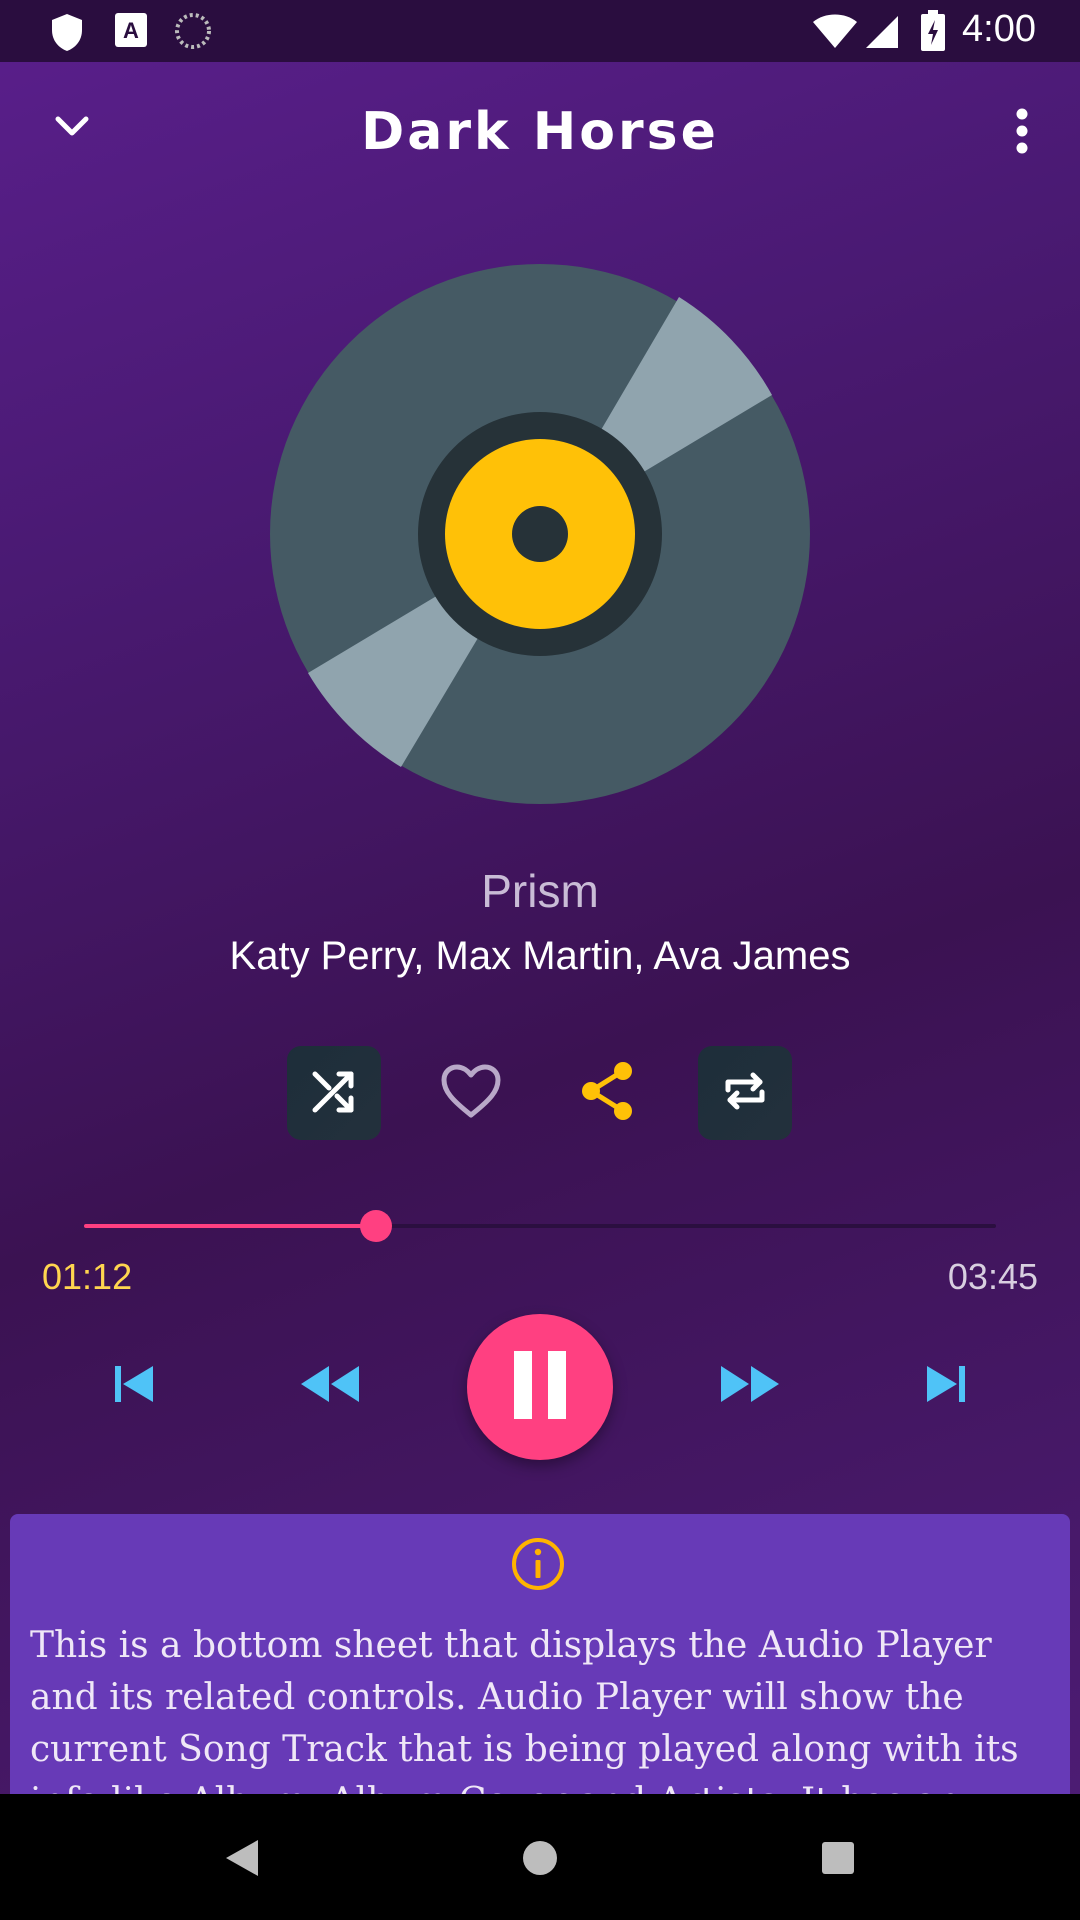  I want to click on system-navigation-bar, so click(540, 1857).